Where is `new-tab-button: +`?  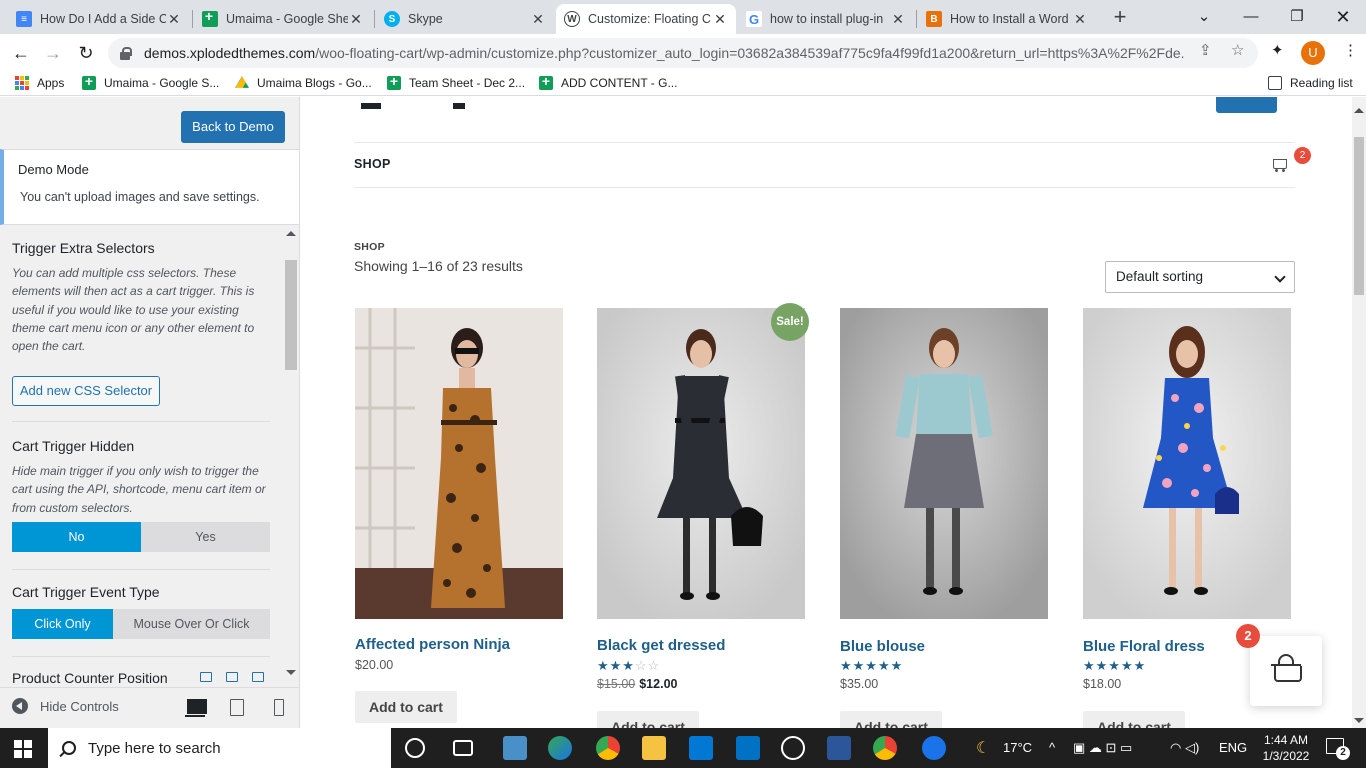 new-tab-button: + is located at coordinates (1120, 18).